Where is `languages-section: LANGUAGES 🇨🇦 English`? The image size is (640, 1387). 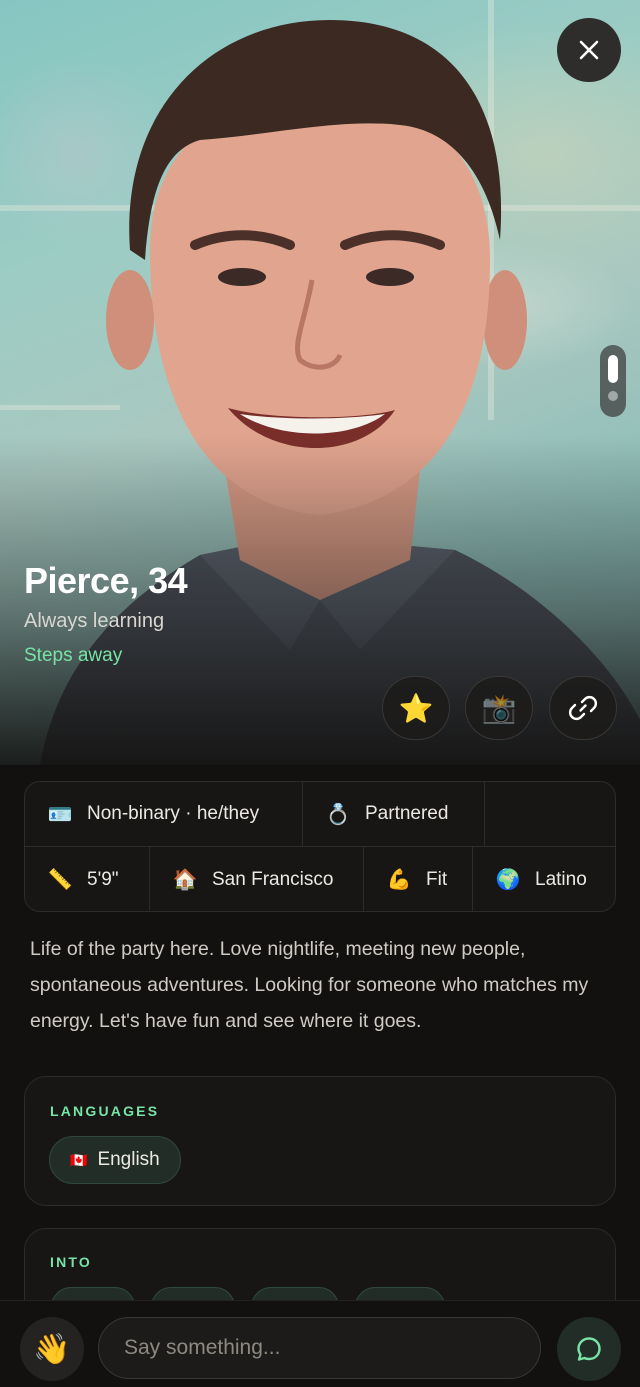
languages-section: LANGUAGES 🇨🇦 English is located at coordinates (320, 1141).